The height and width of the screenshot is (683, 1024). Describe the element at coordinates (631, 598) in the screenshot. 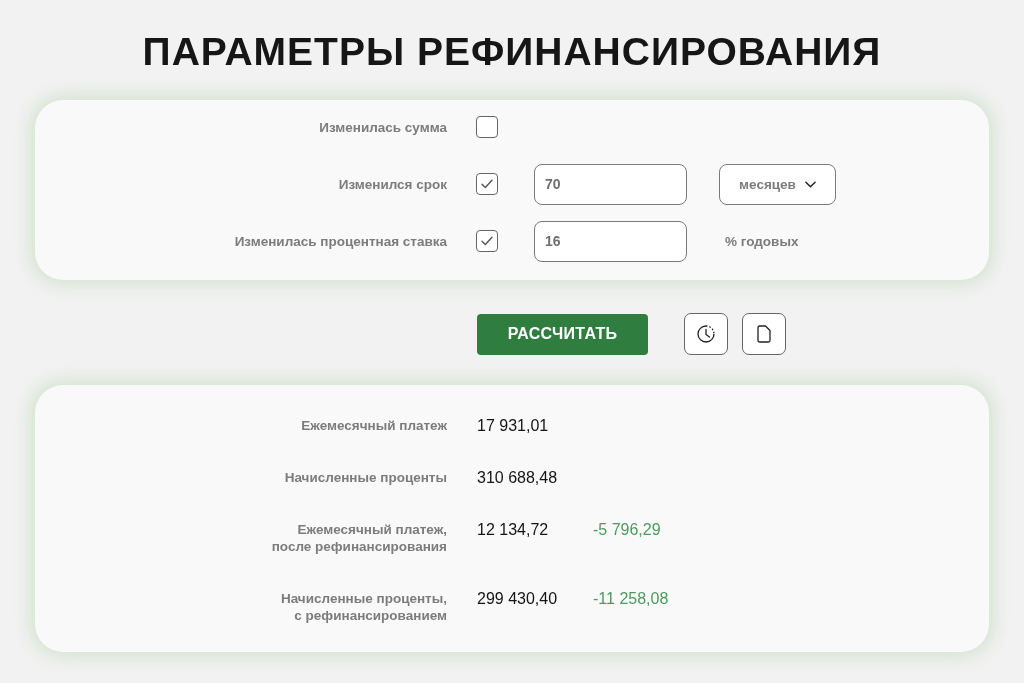

I see `difference-value: -11 258,08` at that location.